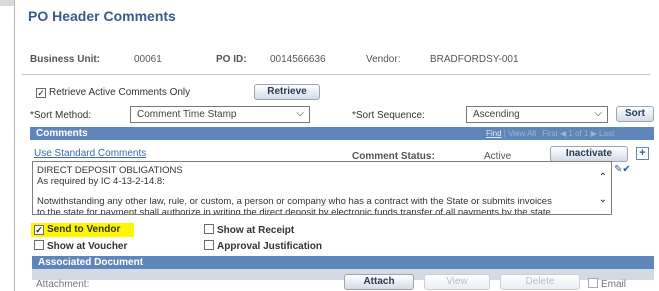 The height and width of the screenshot is (291, 659). I want to click on next-icon: ▶, so click(594, 133).